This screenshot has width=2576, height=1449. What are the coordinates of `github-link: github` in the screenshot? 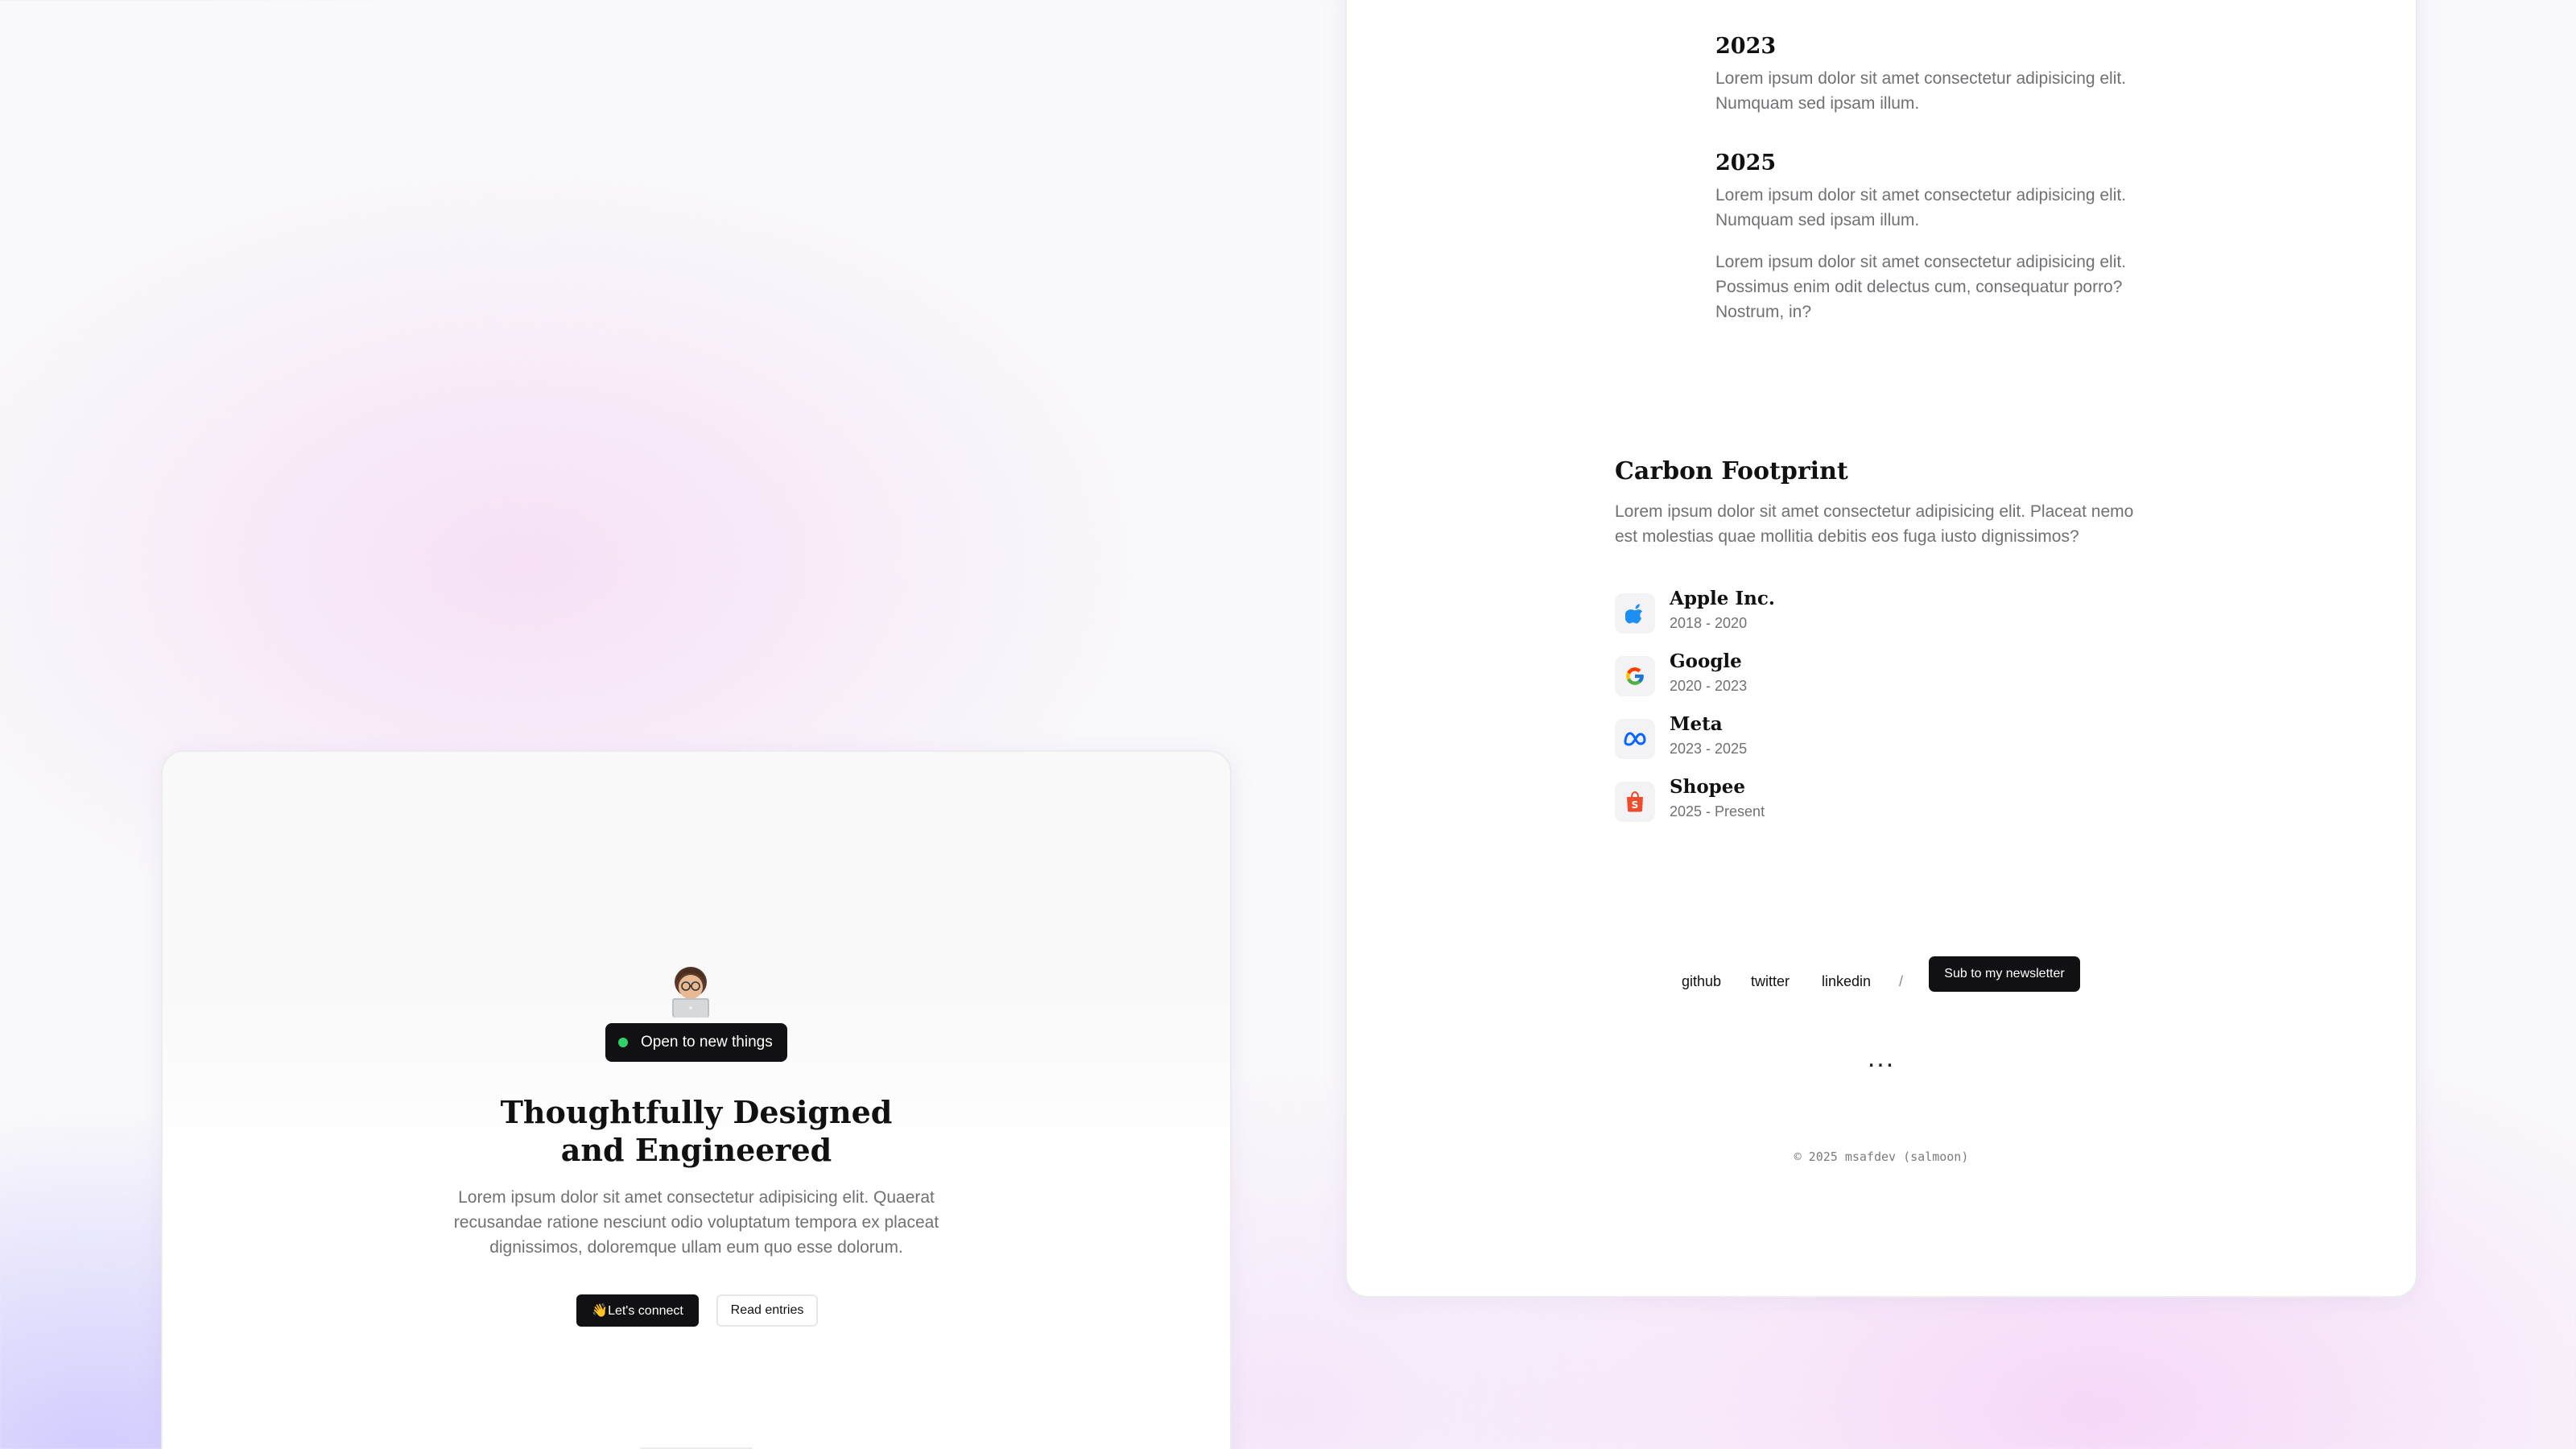 It's located at (1701, 981).